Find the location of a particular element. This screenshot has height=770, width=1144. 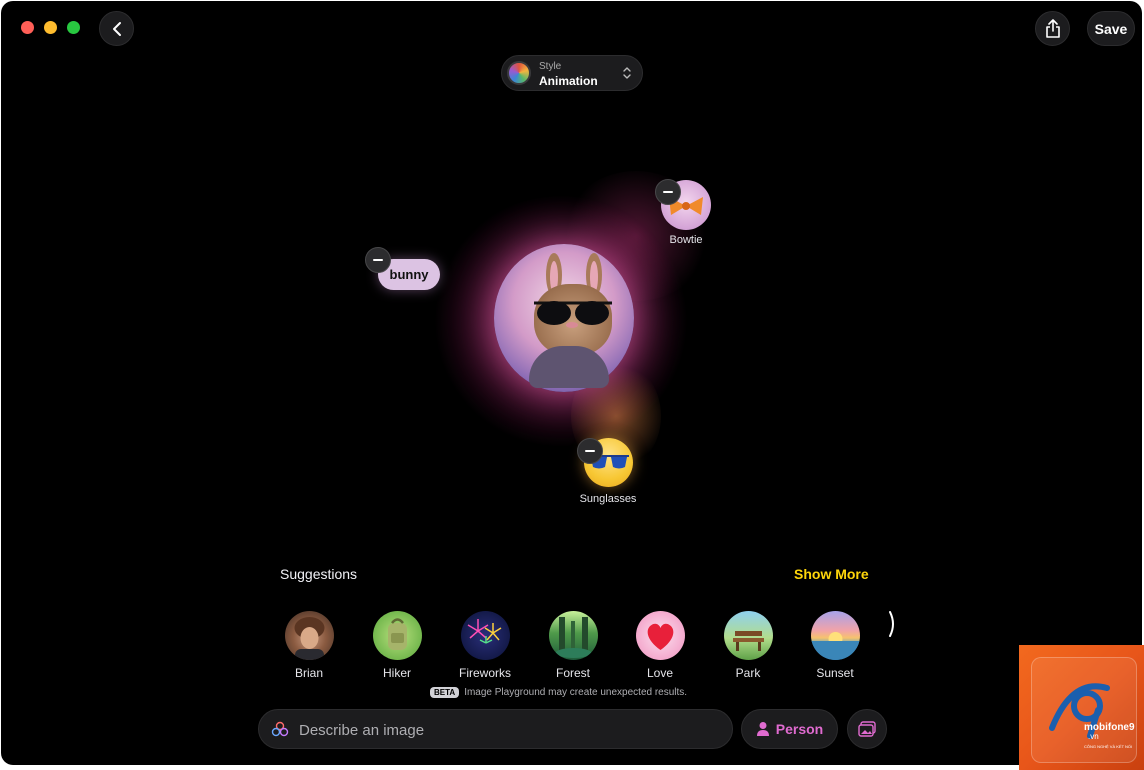

style-picker-label: Style is located at coordinates (550, 66).